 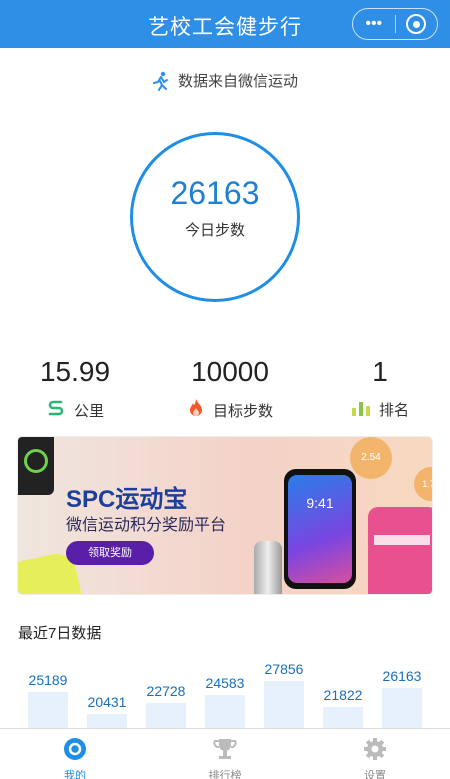 What do you see at coordinates (127, 499) in the screenshot?
I see `banner-title: SPC运动宝` at bounding box center [127, 499].